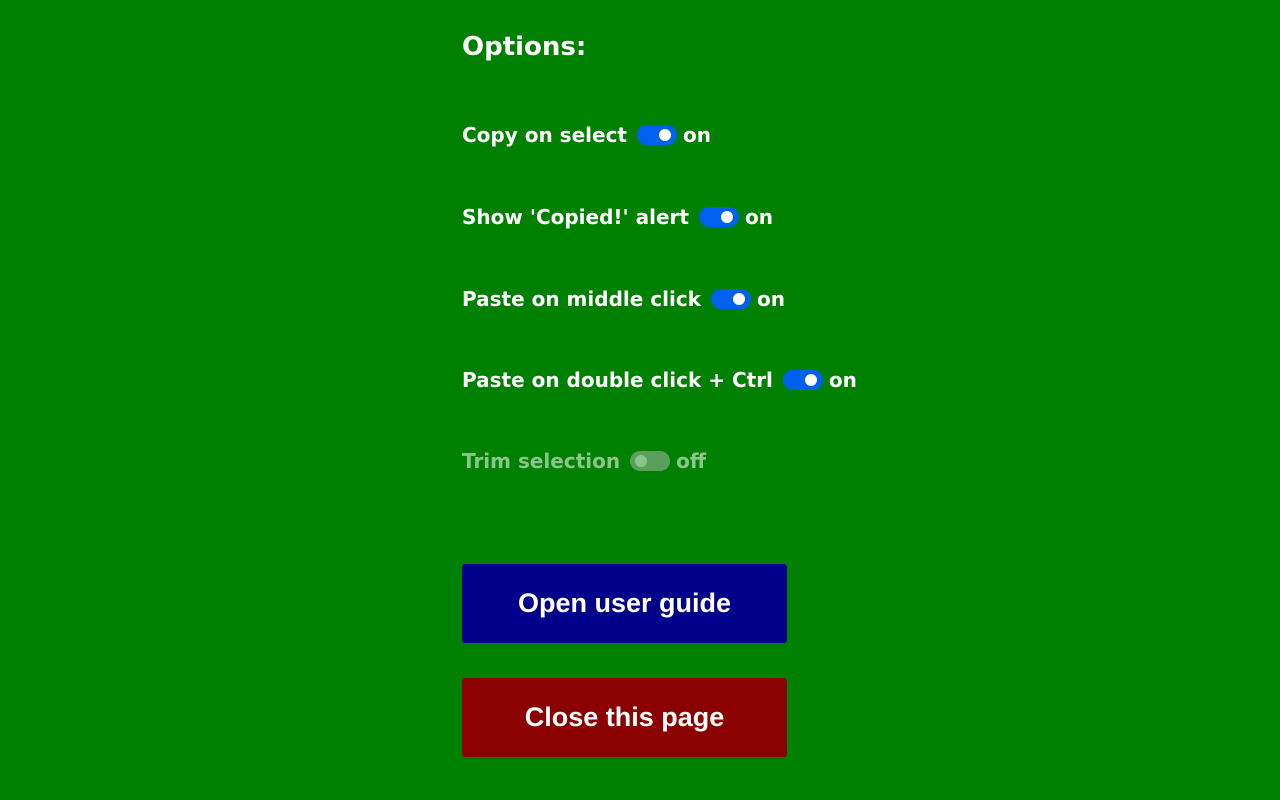 Image resolution: width=1280 pixels, height=800 pixels. I want to click on paste-middle-click-toggle, so click(730, 299).